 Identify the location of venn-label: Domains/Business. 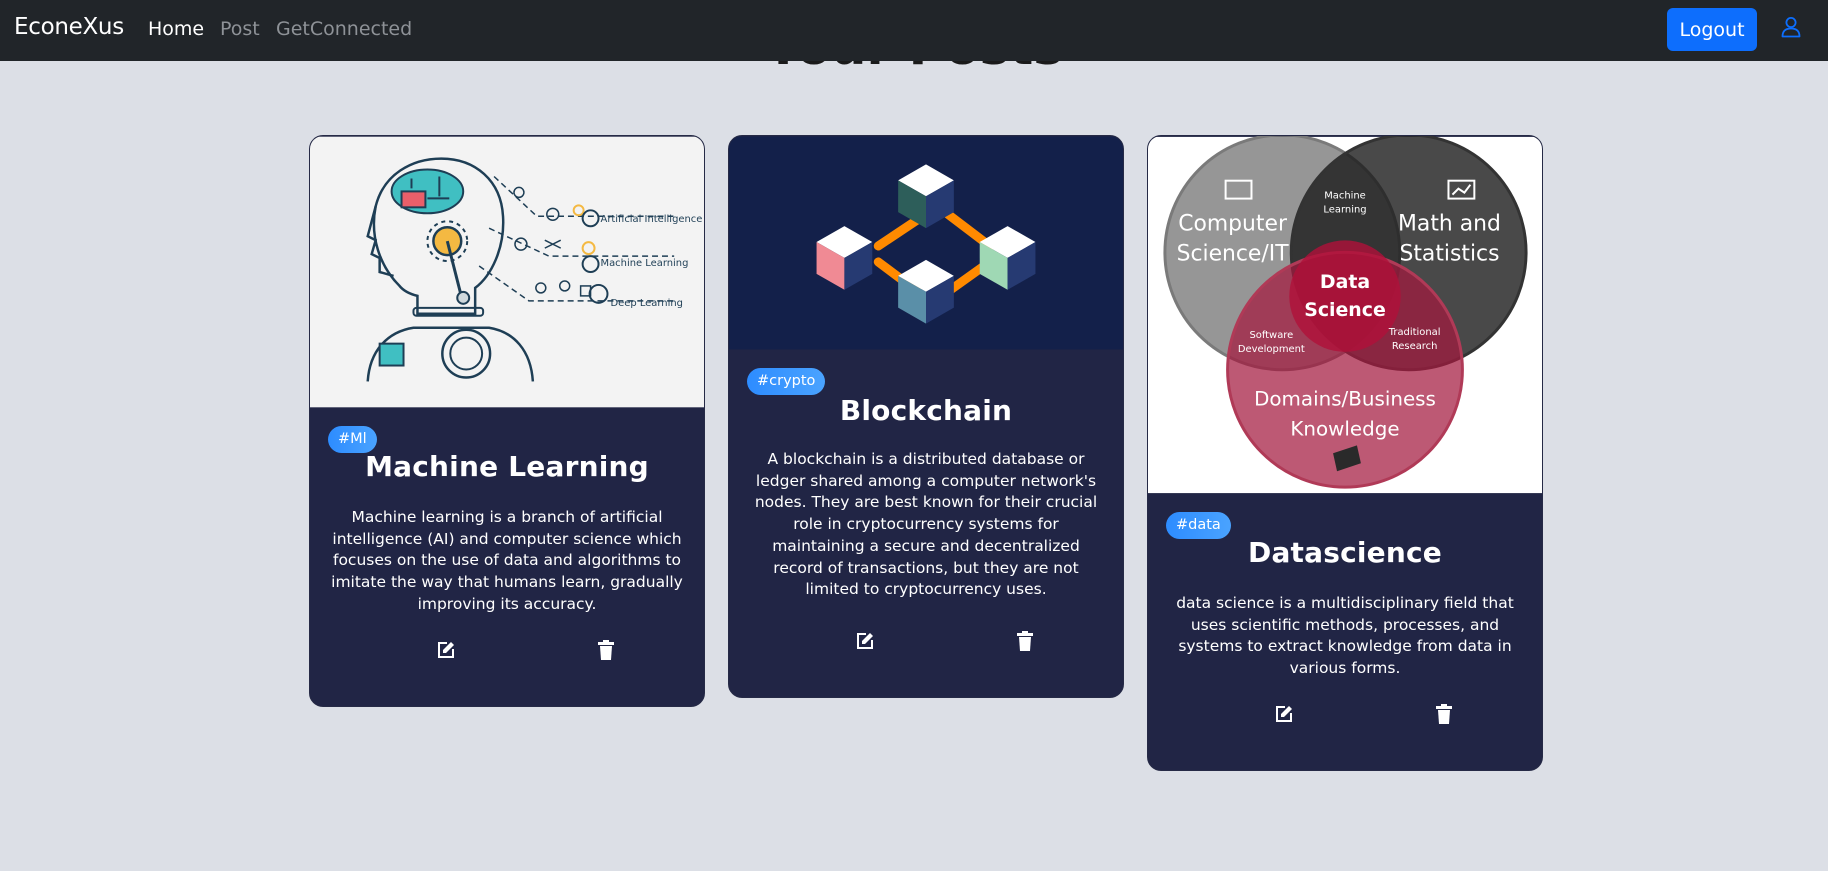
(1345, 399).